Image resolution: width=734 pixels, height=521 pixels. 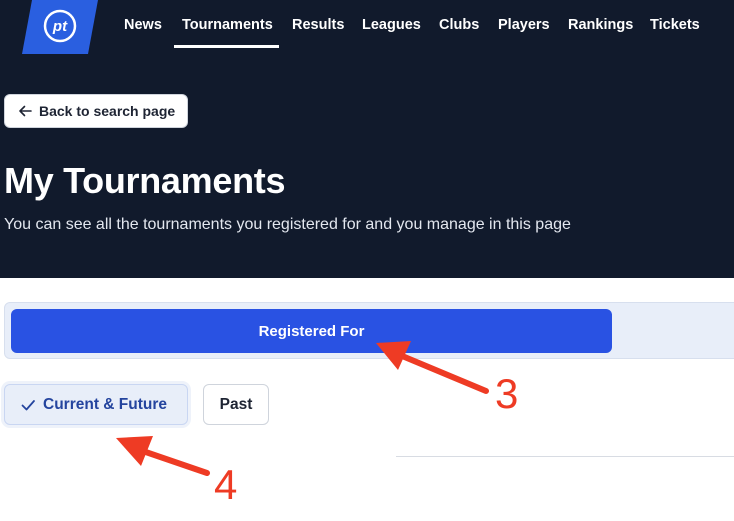 What do you see at coordinates (391, 25) in the screenshot?
I see `nav-leagues: Leagues` at bounding box center [391, 25].